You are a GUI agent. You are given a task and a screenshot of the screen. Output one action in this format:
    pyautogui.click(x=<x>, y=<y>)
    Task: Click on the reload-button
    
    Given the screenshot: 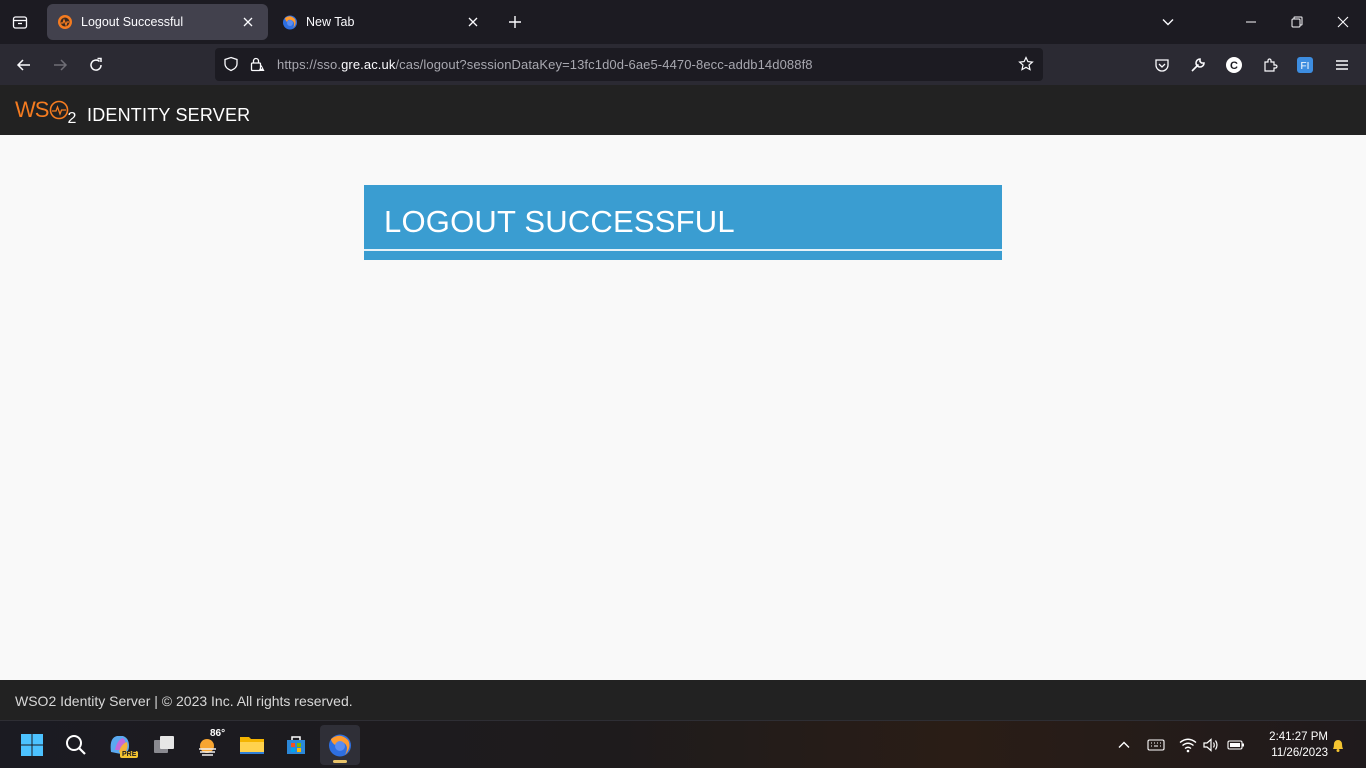 What is the action you would take?
    pyautogui.click(x=96, y=65)
    